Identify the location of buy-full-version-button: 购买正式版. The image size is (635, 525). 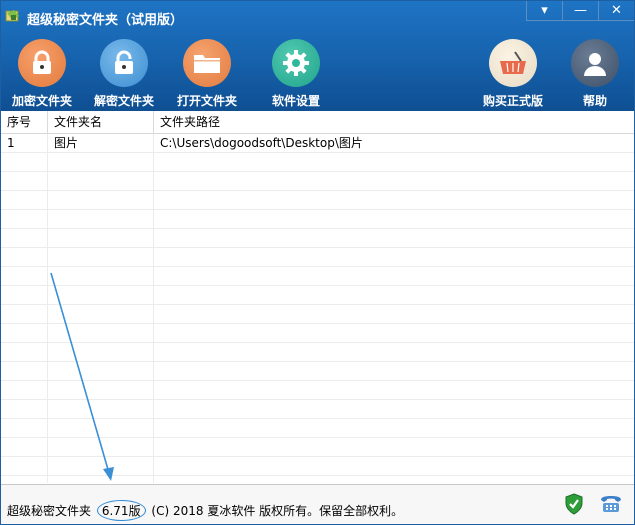
(513, 74).